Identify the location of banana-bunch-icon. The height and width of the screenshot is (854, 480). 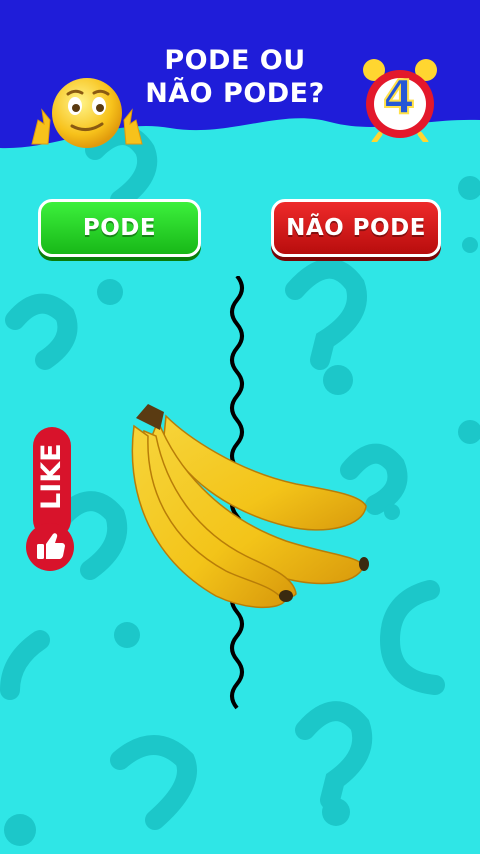
(250, 505).